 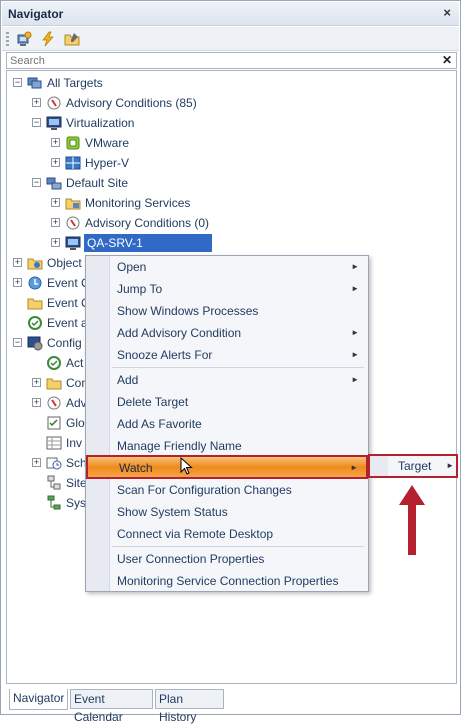 What do you see at coordinates (148, 243) in the screenshot?
I see `tree-label-selected: QA-SRV-1` at bounding box center [148, 243].